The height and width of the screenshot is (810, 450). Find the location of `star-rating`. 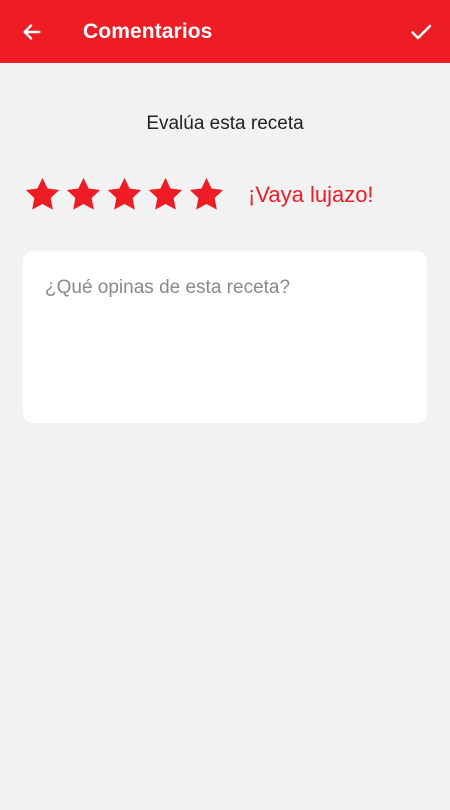

star-rating is located at coordinates (124, 194).